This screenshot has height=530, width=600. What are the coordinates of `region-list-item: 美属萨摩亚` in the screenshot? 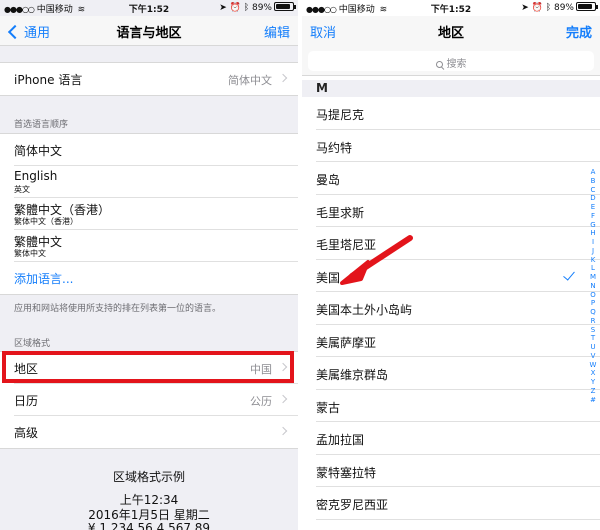 It's located at (458, 341).